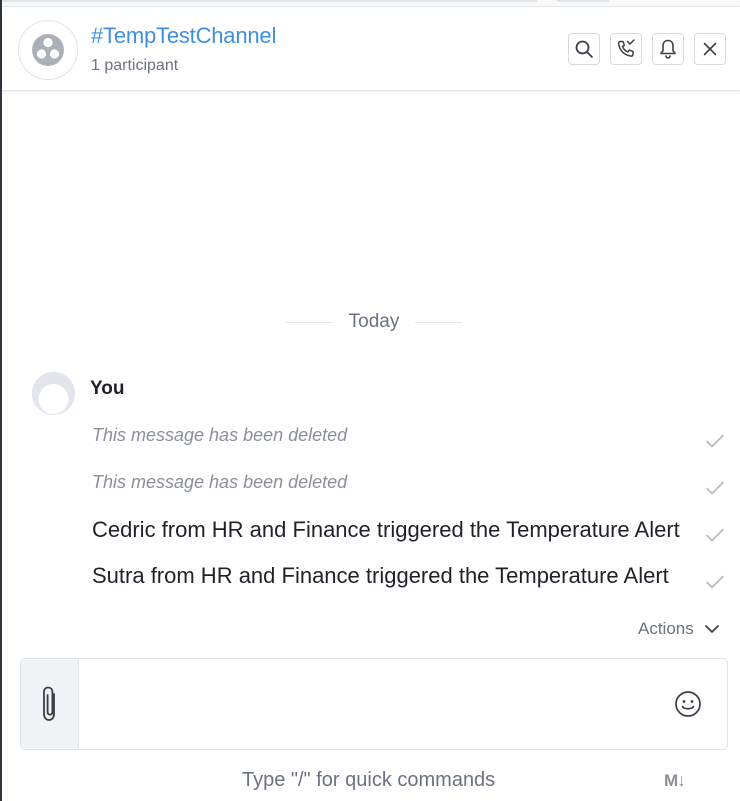  I want to click on attach-button, so click(50, 704).